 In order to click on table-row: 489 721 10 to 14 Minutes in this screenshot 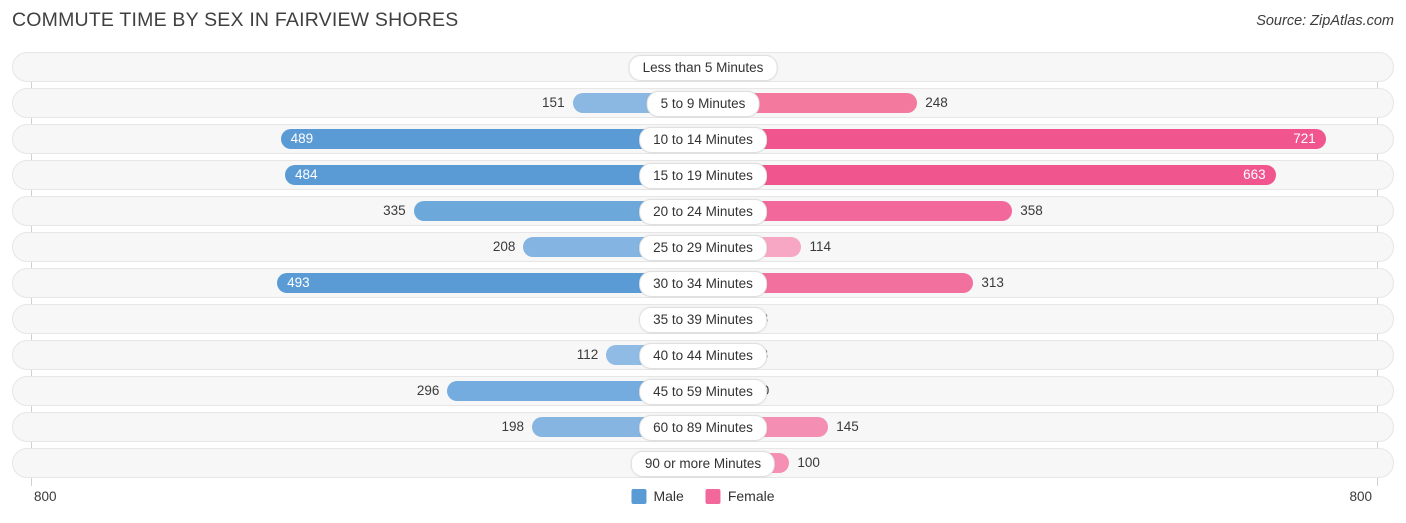, I will do `click(703, 139)`.